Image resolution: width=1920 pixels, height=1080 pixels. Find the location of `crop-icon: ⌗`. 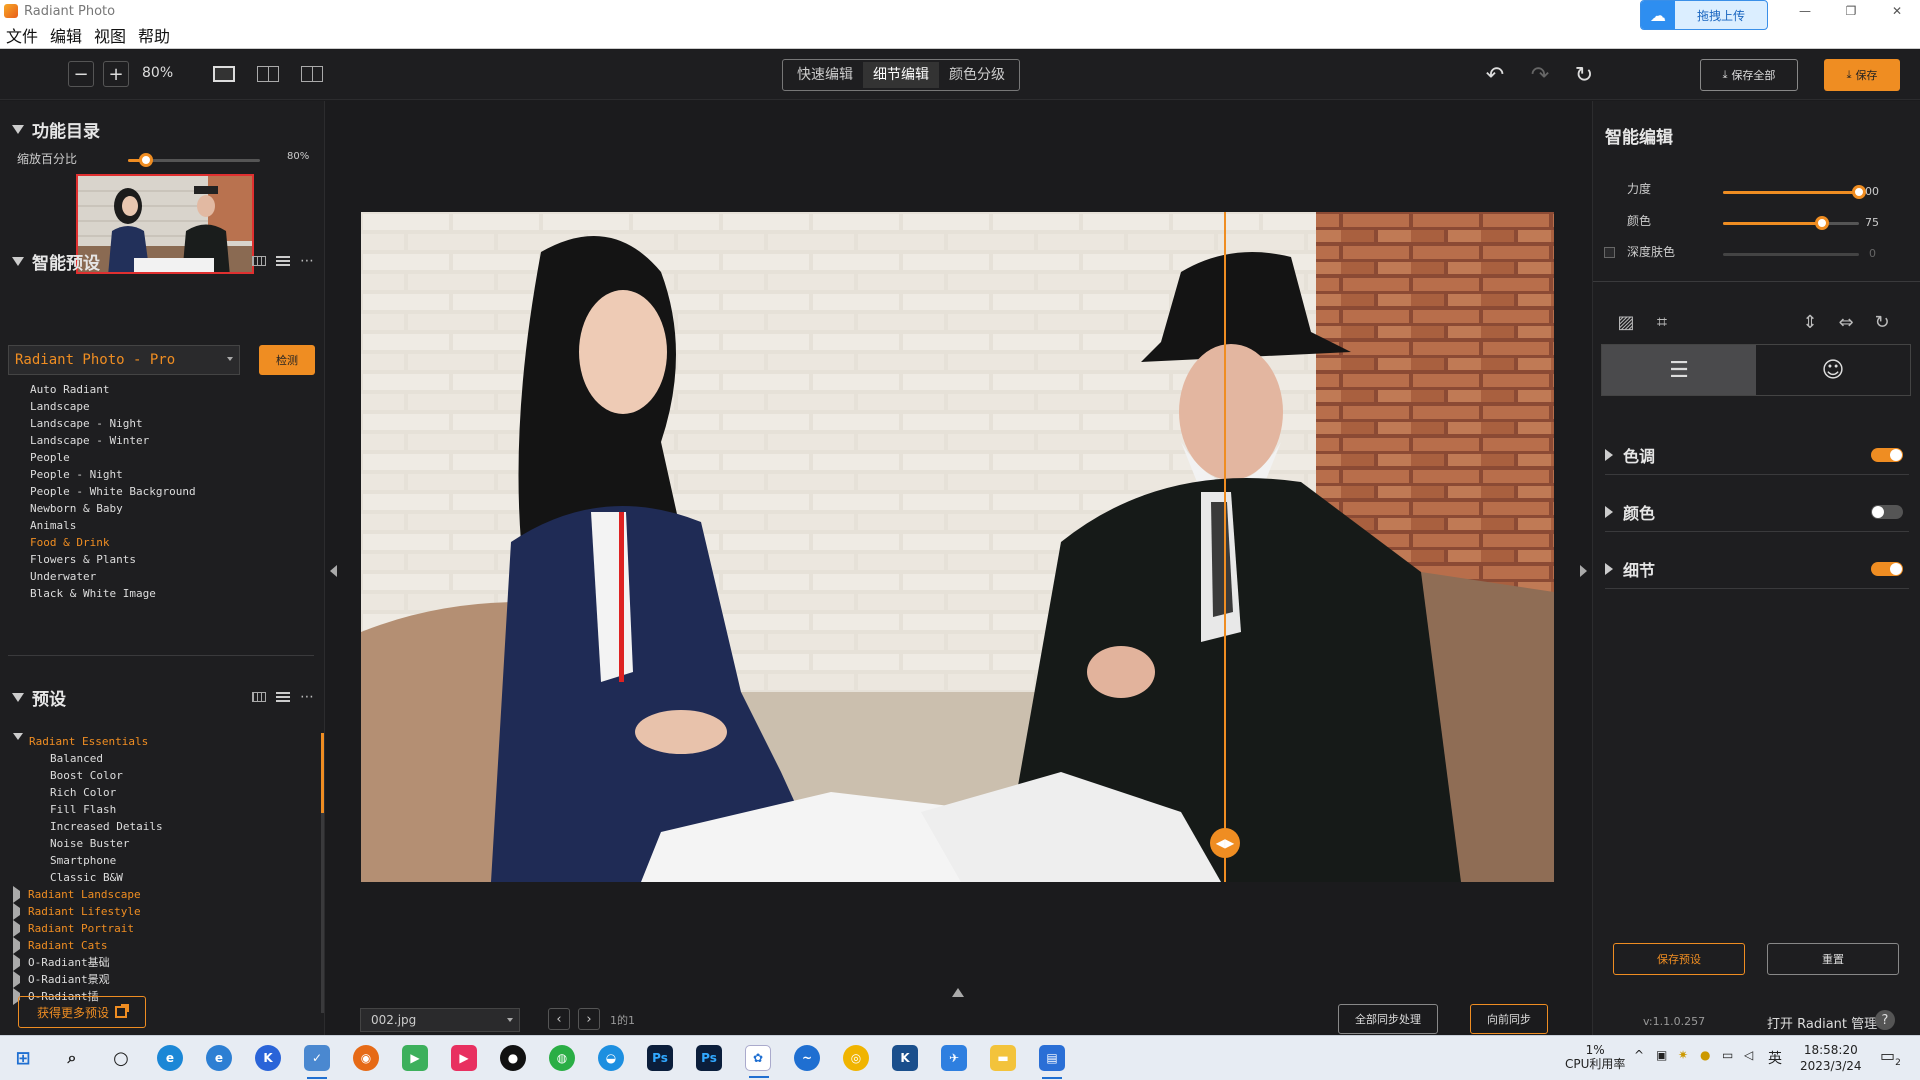

crop-icon: ⌗ is located at coordinates (1662, 322).